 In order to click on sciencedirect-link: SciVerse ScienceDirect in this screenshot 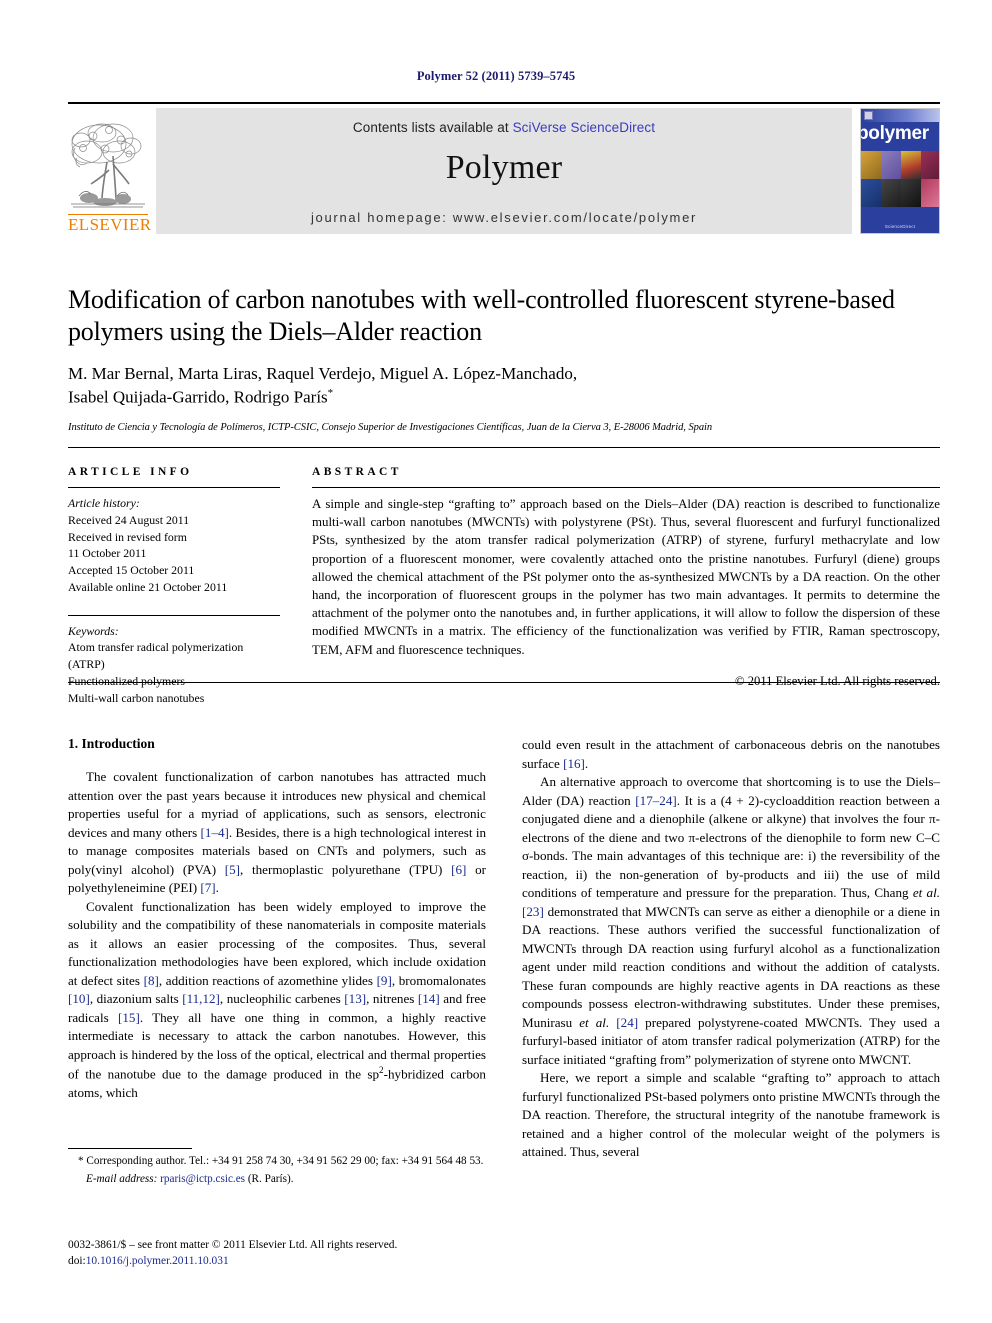, I will do `click(584, 127)`.